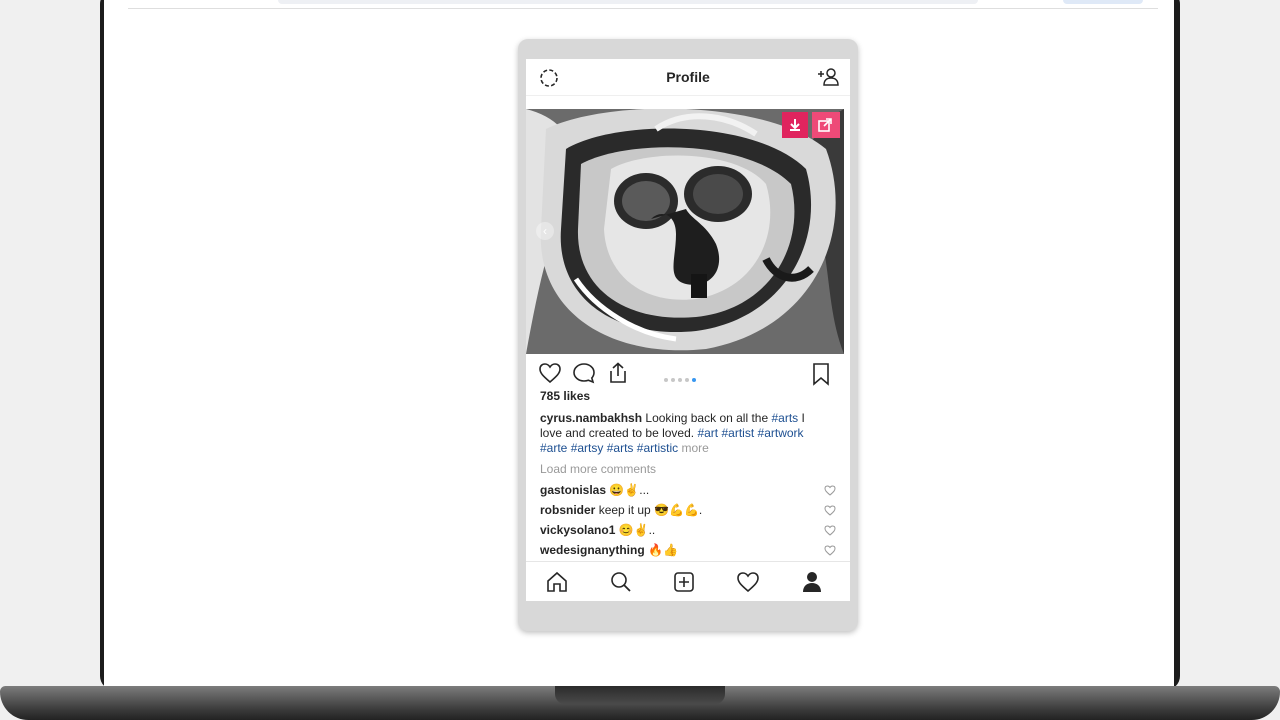 This screenshot has width=1280, height=720. I want to click on download-icon, so click(795, 125).